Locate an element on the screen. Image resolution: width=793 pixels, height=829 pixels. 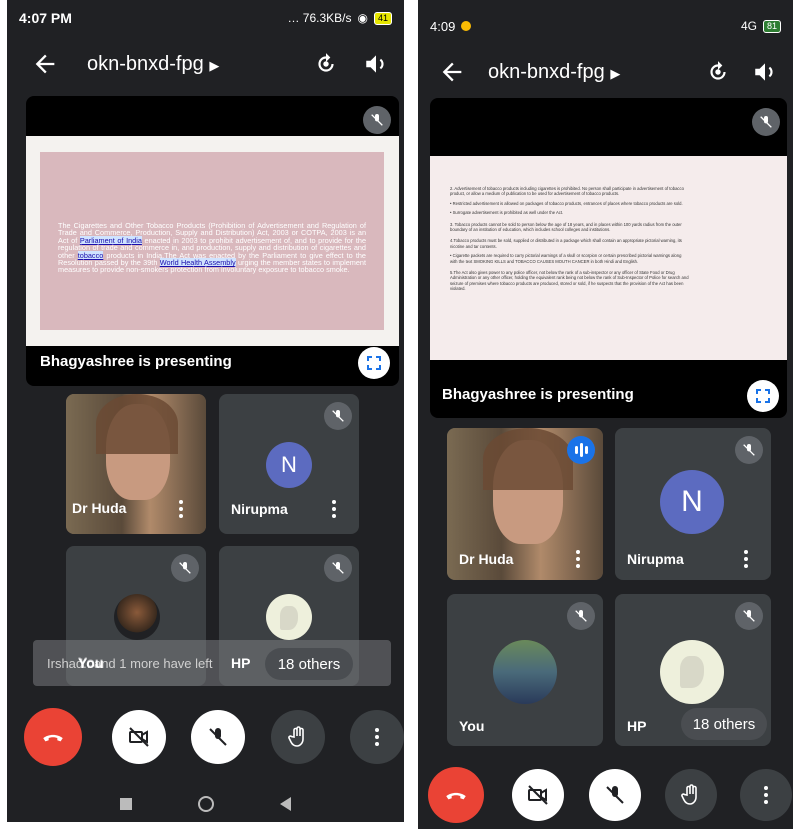
battery-icon: 41 is located at coordinates (382, 18).